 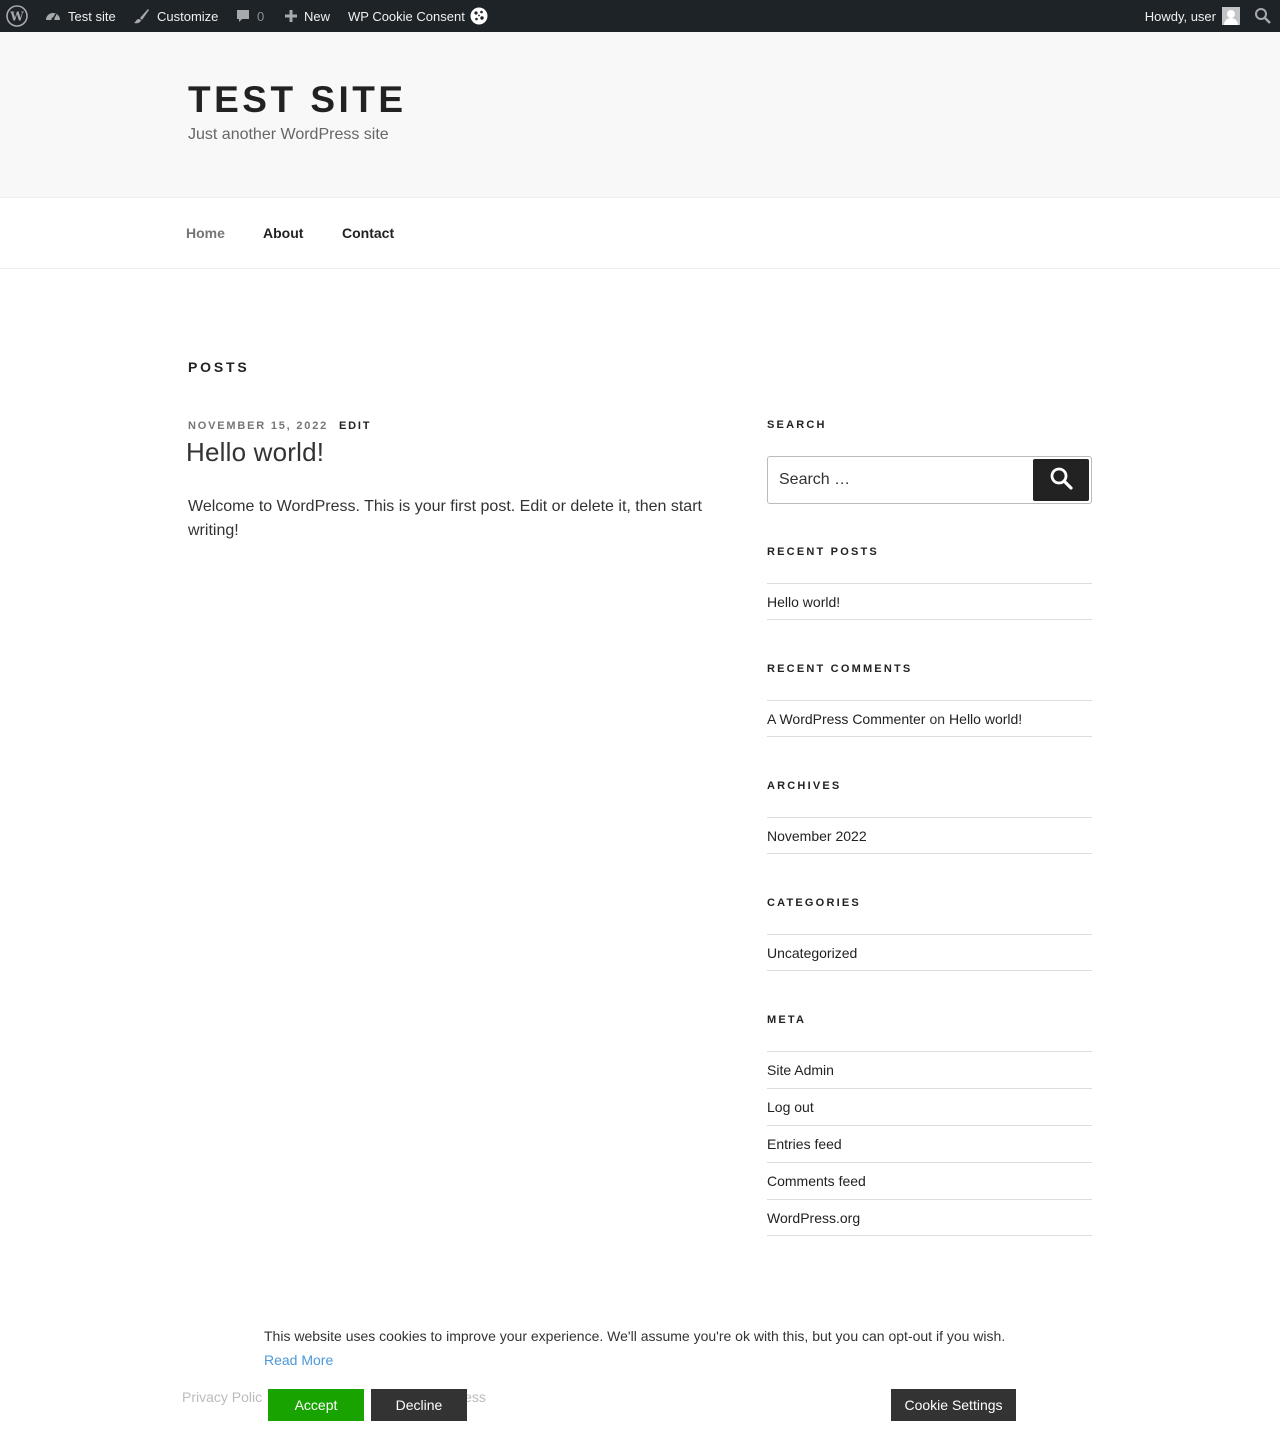 I want to click on search-icon, so click(x=1061, y=480).